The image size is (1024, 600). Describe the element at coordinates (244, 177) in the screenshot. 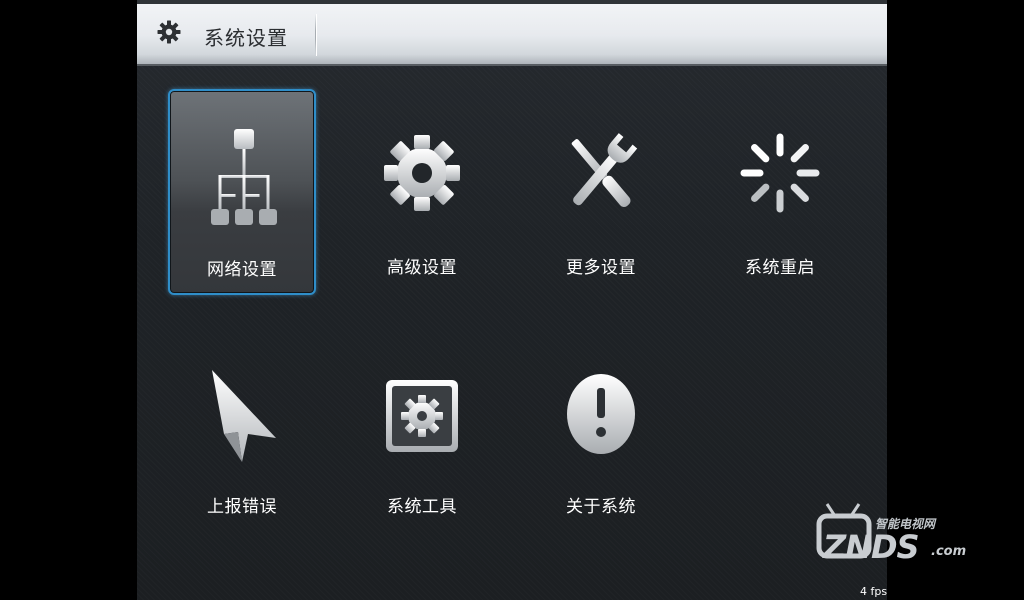

I see `network-icon` at that location.